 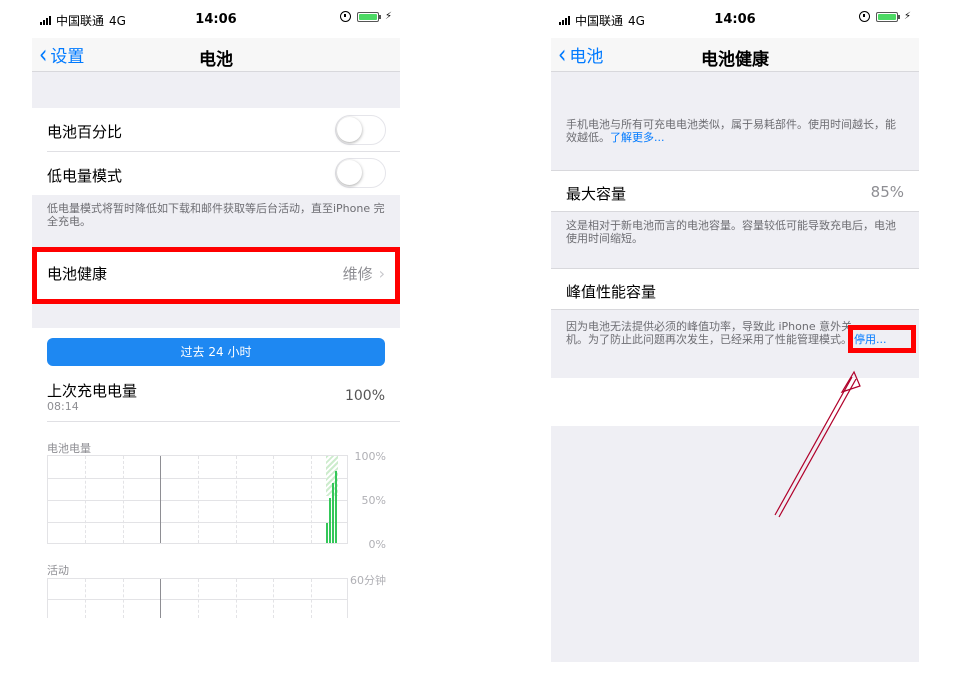 What do you see at coordinates (216, 130) in the screenshot?
I see `battery-percentage-row: 电池百分比` at bounding box center [216, 130].